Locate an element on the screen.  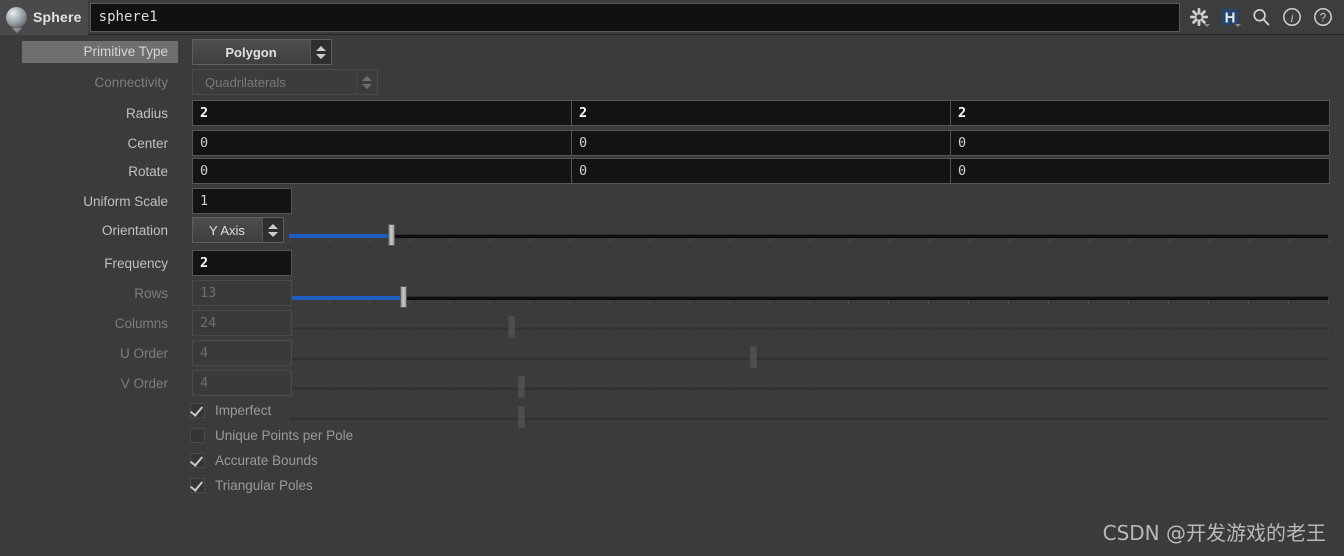
checkbox-triangular-poles is located at coordinates (197, 485).